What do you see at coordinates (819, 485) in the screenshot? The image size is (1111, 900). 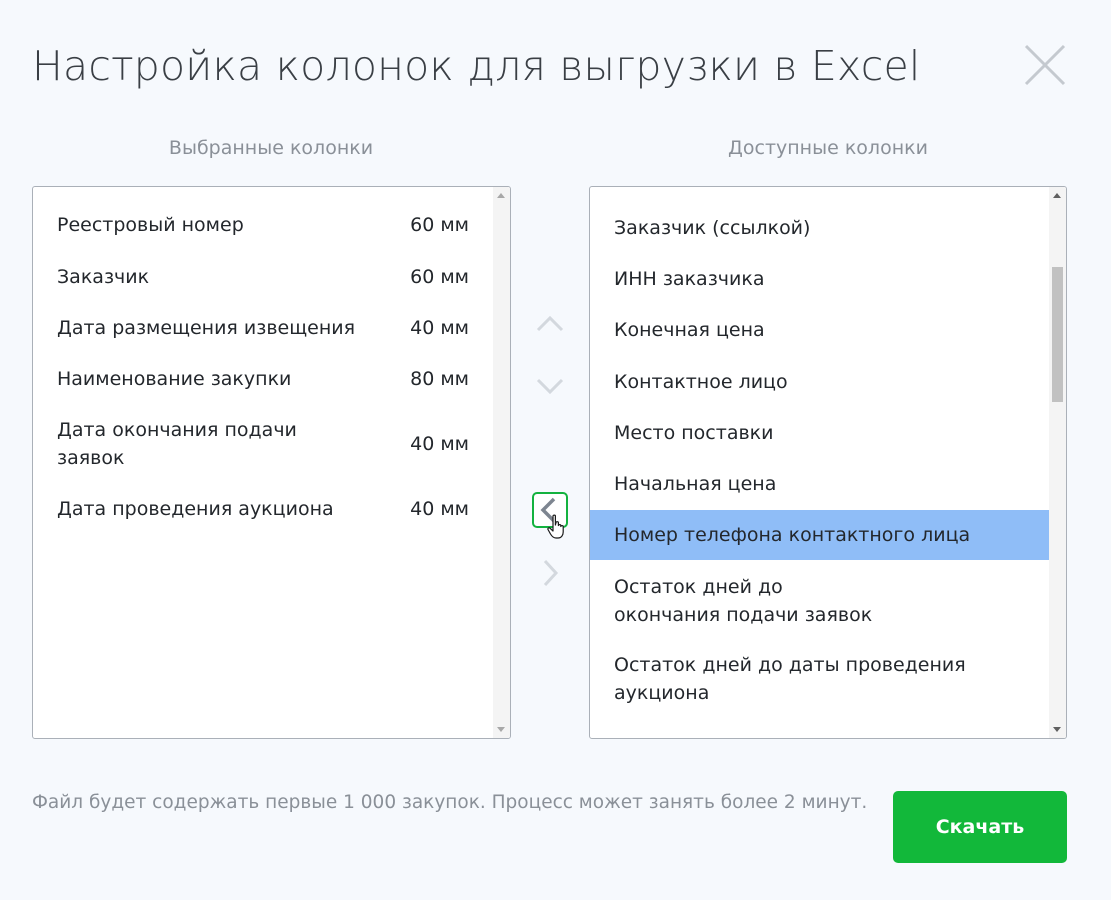 I see `list-item: Начальная цена` at bounding box center [819, 485].